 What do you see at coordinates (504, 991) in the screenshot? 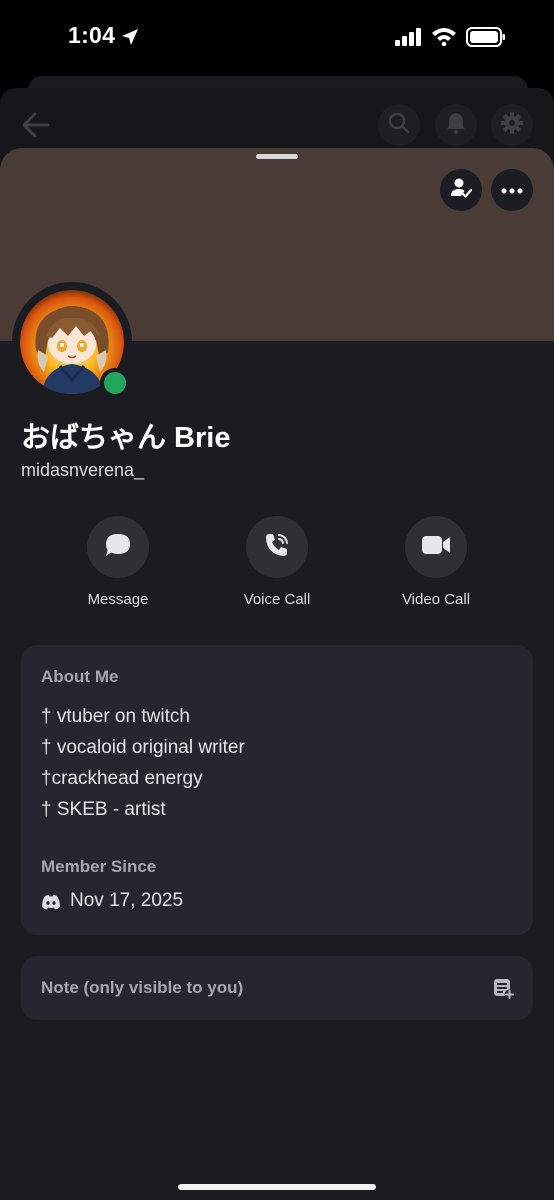
I see `add-note-icon` at bounding box center [504, 991].